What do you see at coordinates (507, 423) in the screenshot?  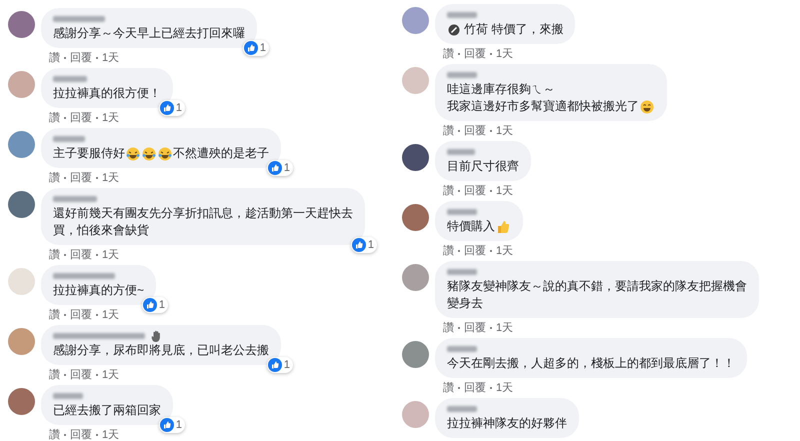 I see `comment-text: 拉拉褲神隊友的好夥伴` at bounding box center [507, 423].